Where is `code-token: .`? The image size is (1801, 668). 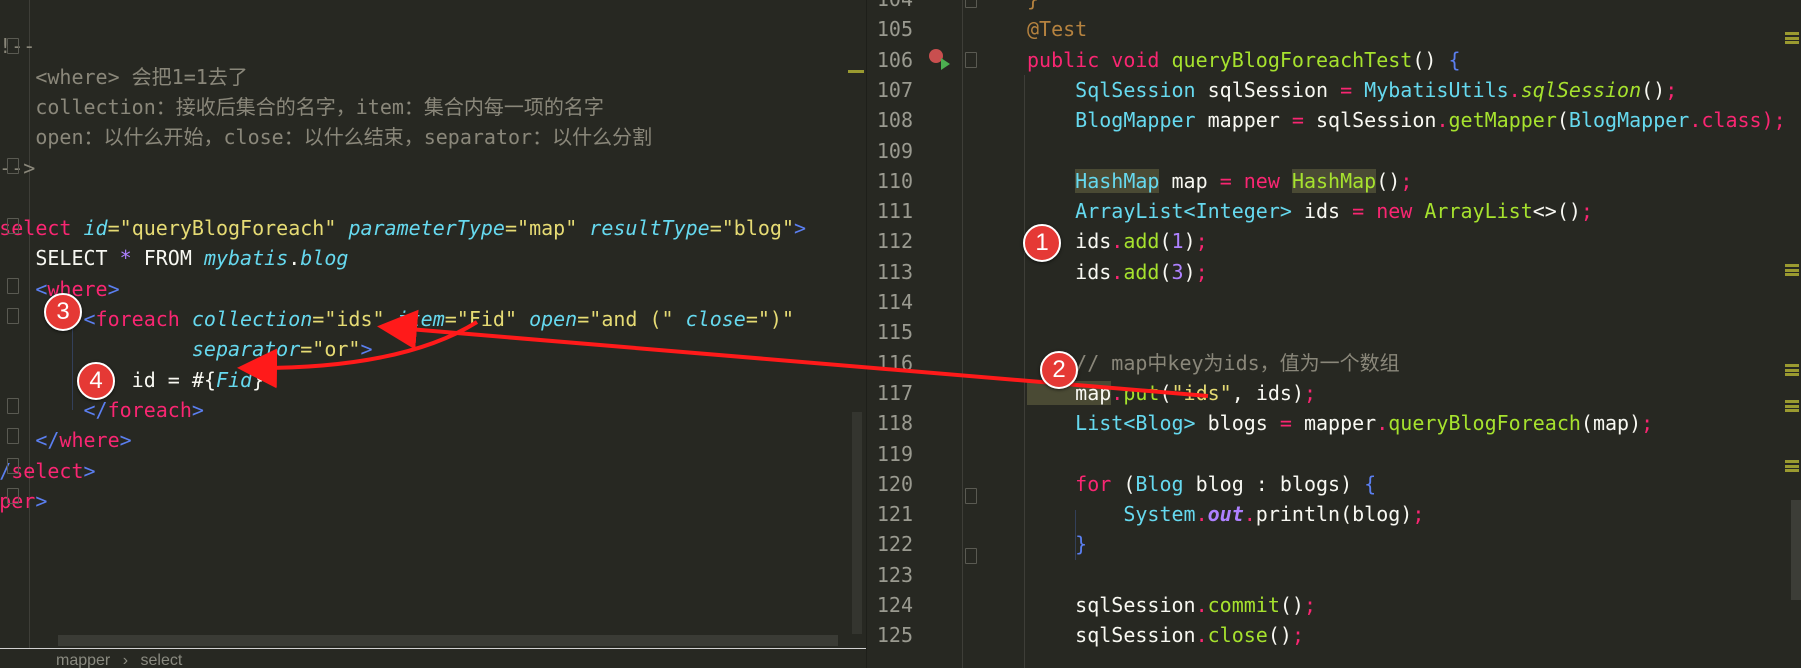
code-token: . is located at coordinates (1201, 514).